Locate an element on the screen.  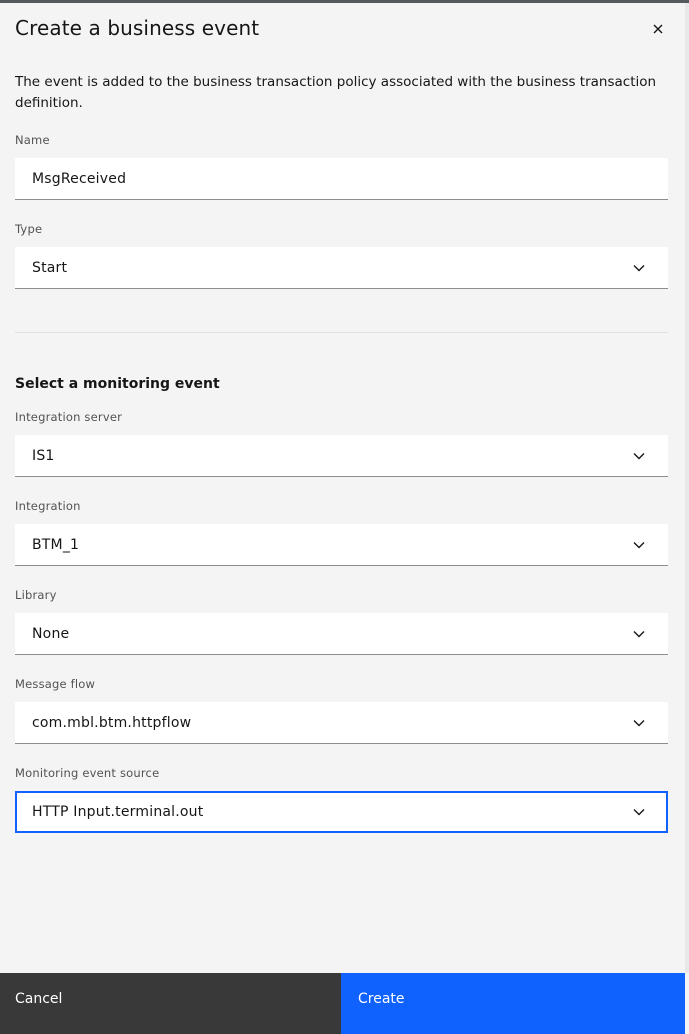
create-button: Create is located at coordinates (513, 1003).